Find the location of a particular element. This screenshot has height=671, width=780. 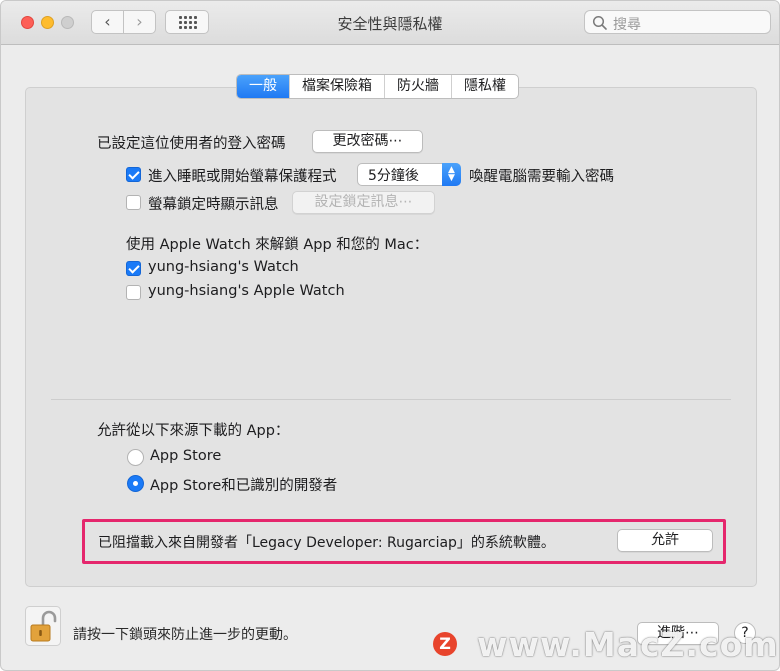

popup-arrows-icon: ▲ ▼ is located at coordinates (451, 174).